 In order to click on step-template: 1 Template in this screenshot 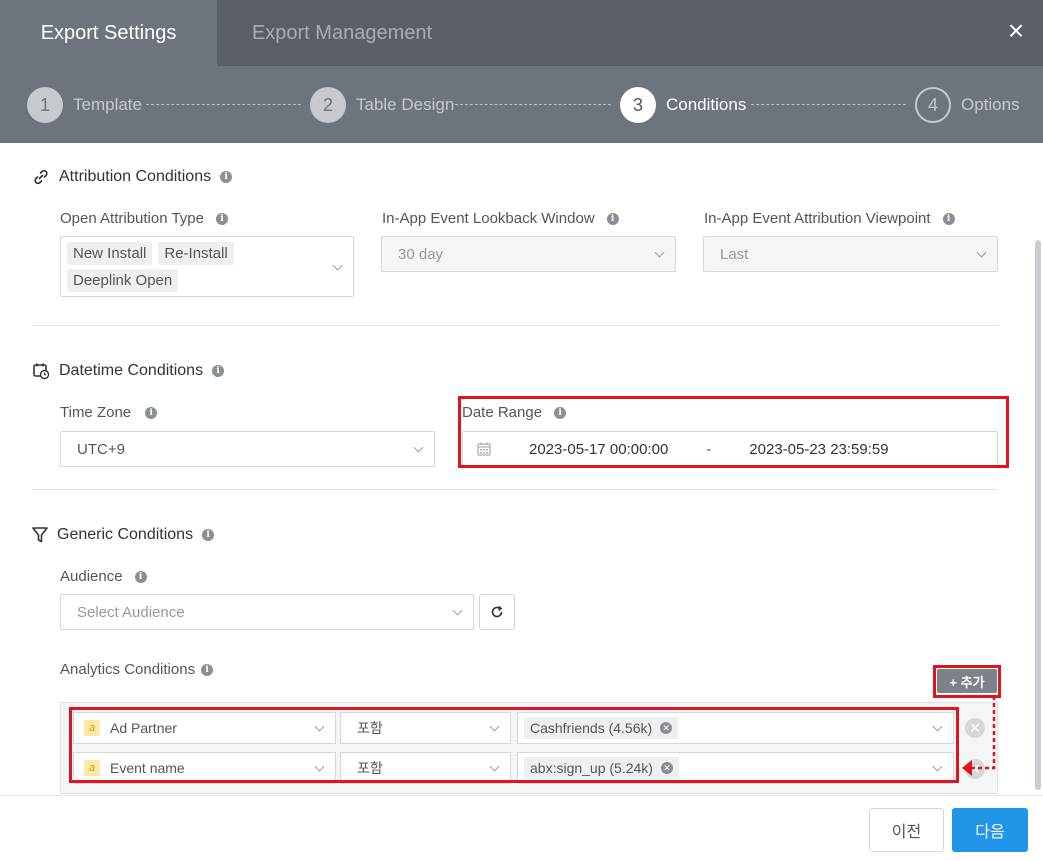, I will do `click(84, 105)`.